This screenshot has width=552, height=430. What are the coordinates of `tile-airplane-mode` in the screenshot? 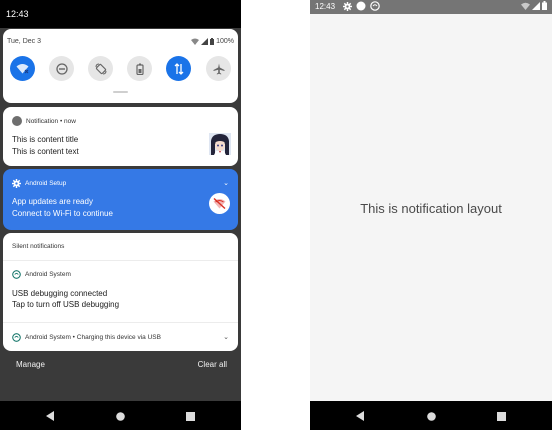 It's located at (218, 68).